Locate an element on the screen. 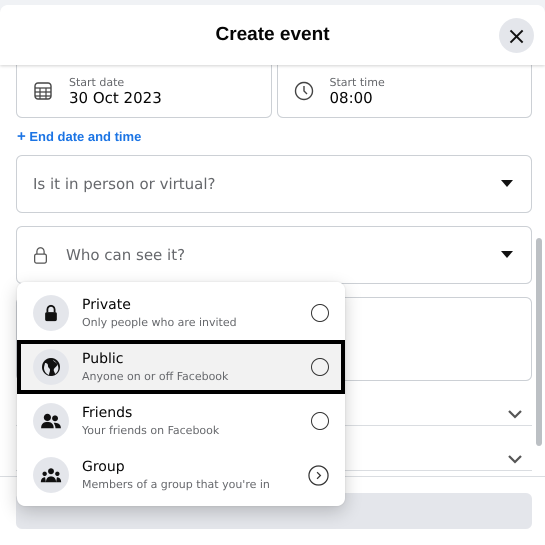 This screenshot has height=545, width=545. globe-icon is located at coordinates (51, 367).